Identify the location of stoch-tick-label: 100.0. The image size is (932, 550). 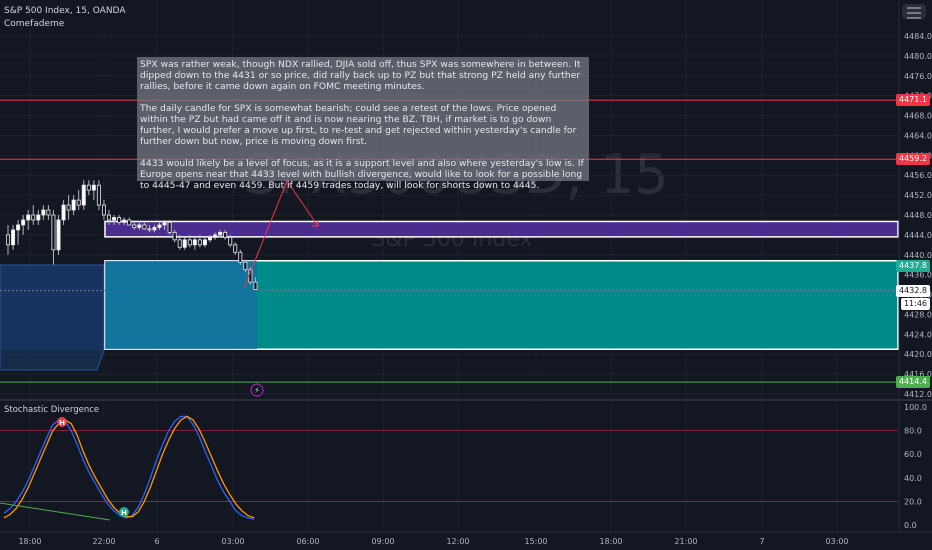
(915, 407).